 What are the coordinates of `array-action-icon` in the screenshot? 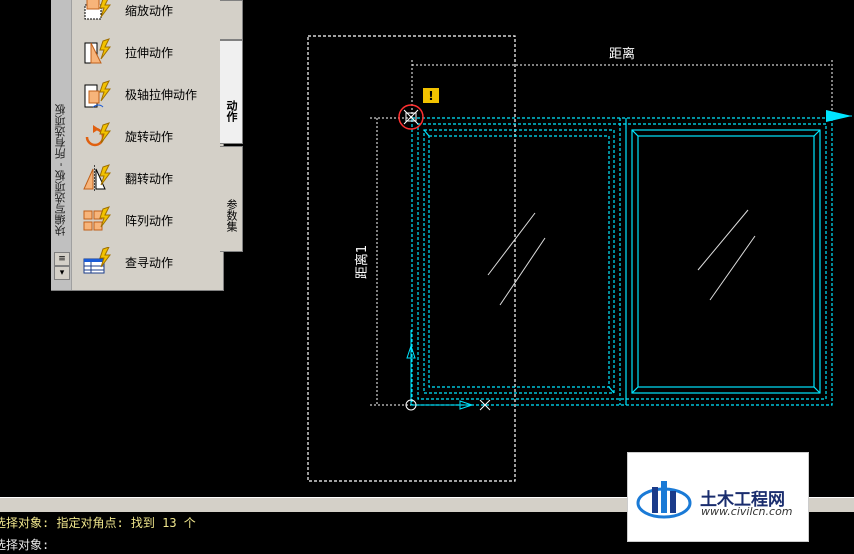 It's located at (97, 220).